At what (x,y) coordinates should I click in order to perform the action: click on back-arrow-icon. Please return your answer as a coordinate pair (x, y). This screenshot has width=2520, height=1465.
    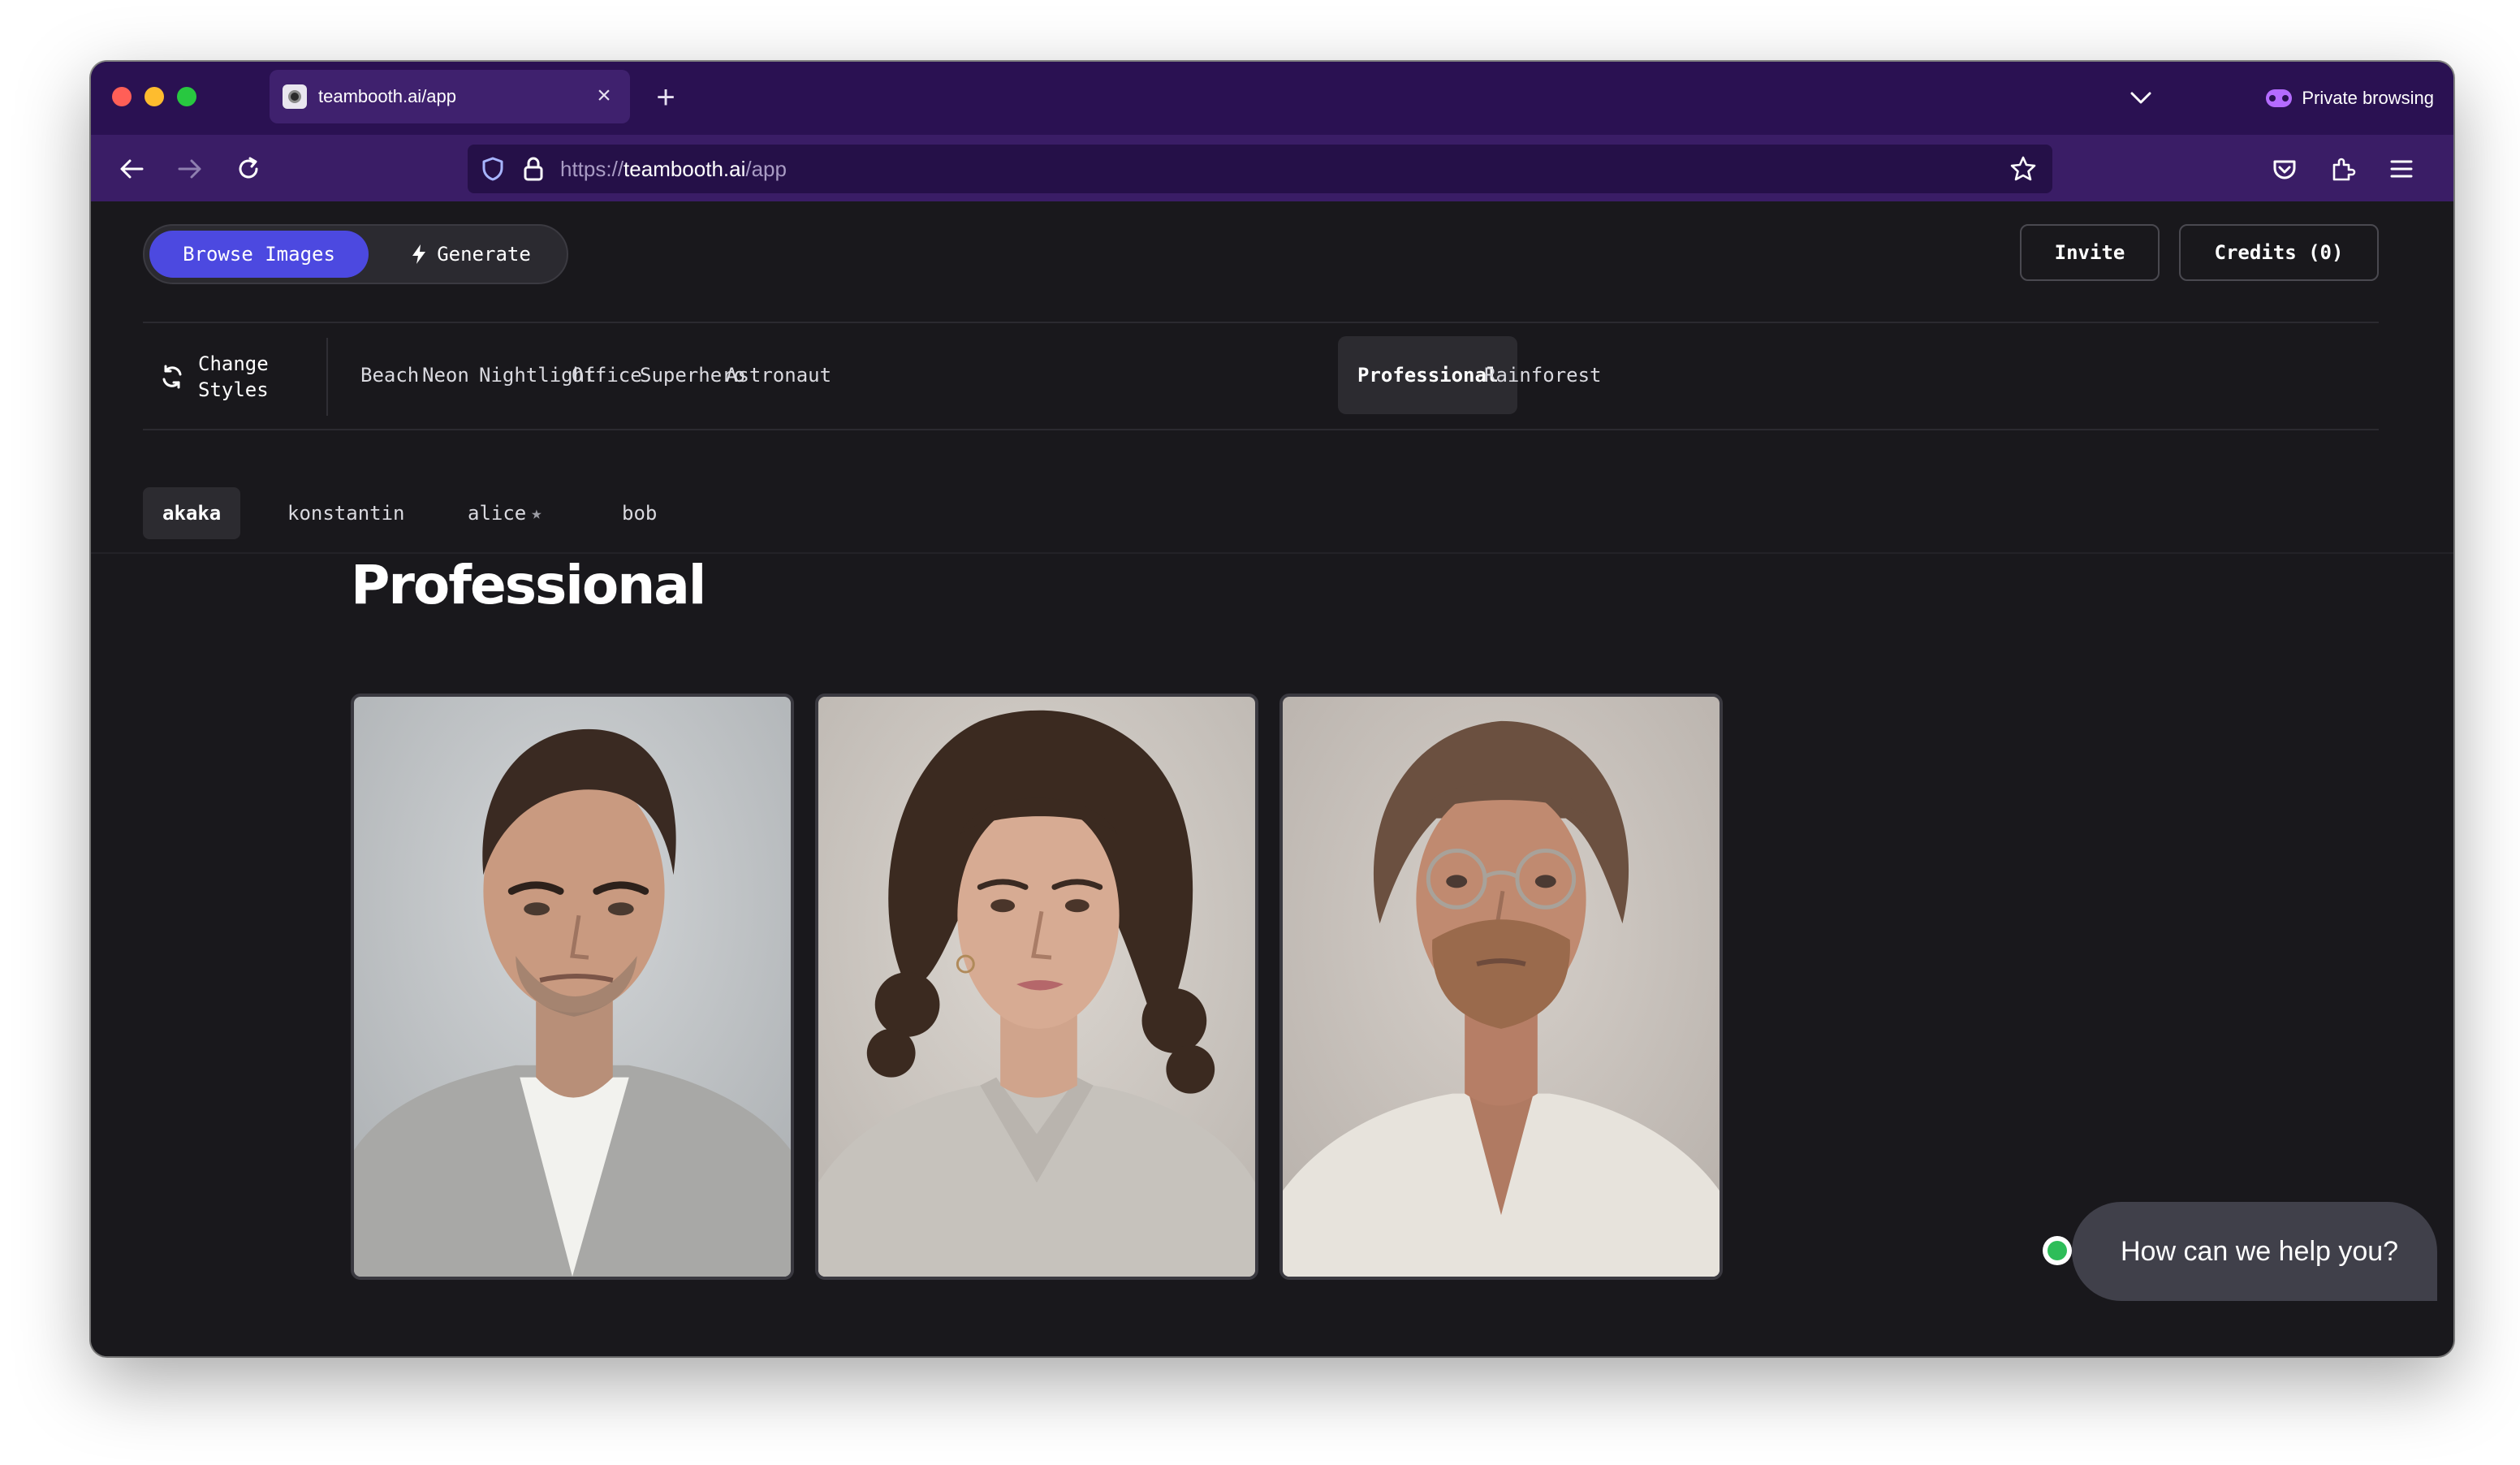
    Looking at the image, I should click on (131, 168).